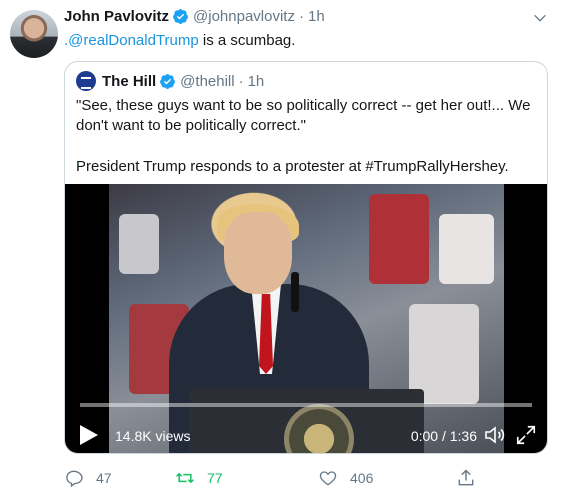 This screenshot has width=566, height=499. Describe the element at coordinates (495, 435) in the screenshot. I see `volume-icon` at that location.